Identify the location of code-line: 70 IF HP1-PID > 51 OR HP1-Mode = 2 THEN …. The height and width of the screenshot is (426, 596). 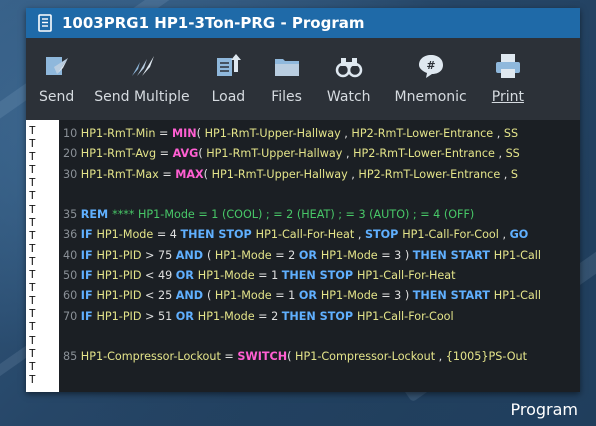
(319, 317).